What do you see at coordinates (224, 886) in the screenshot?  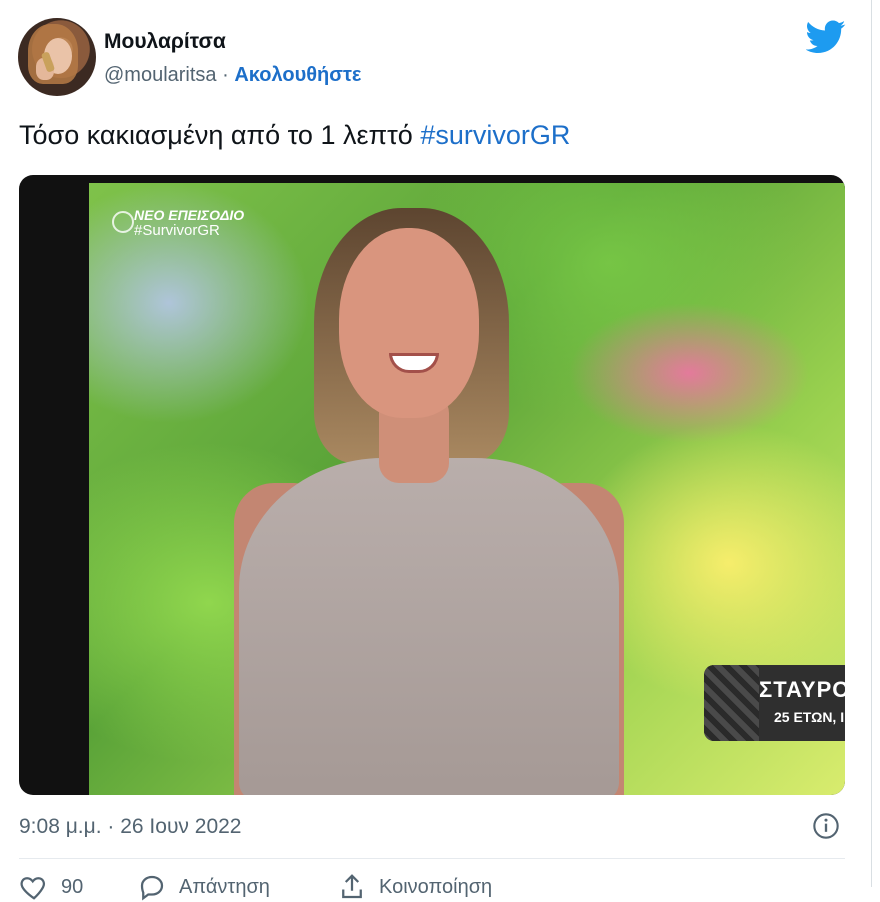 I see `reply-label: Απάντηση` at bounding box center [224, 886].